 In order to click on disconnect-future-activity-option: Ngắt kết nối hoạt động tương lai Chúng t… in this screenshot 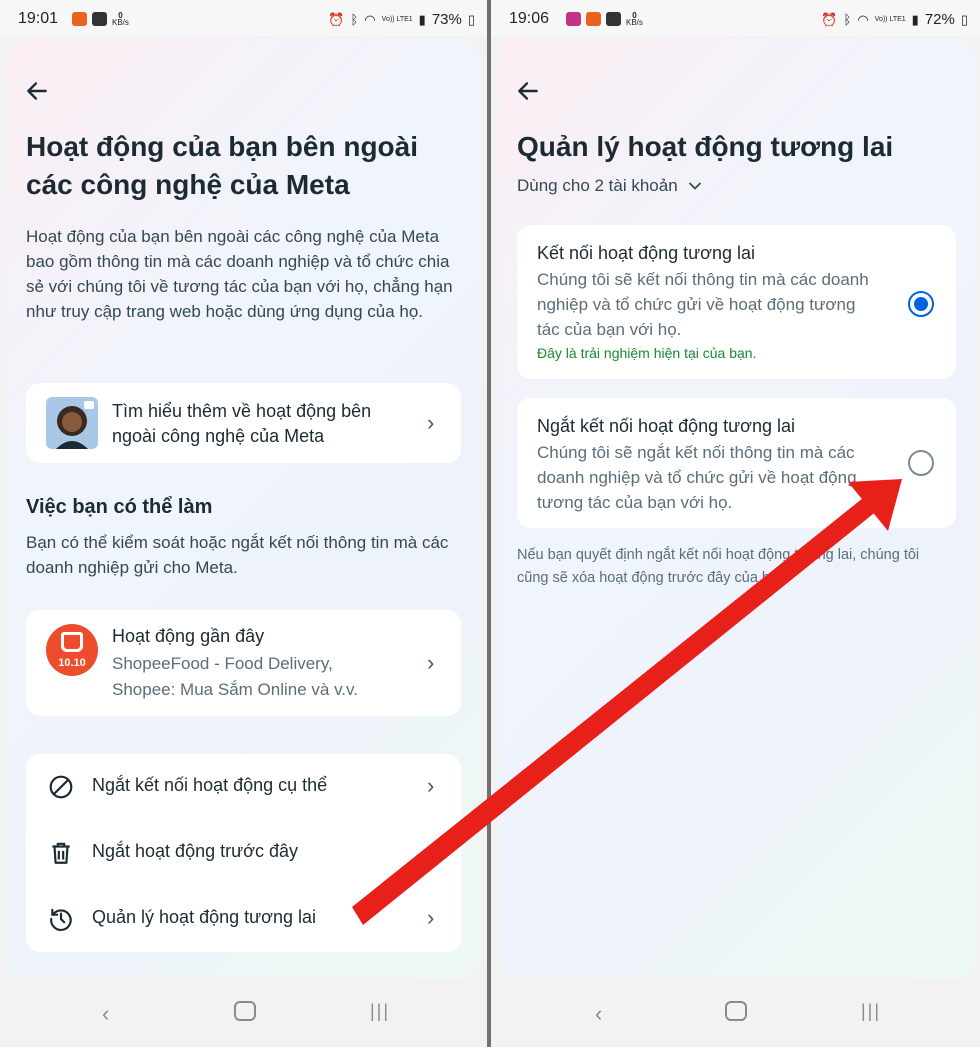, I will do `click(736, 463)`.